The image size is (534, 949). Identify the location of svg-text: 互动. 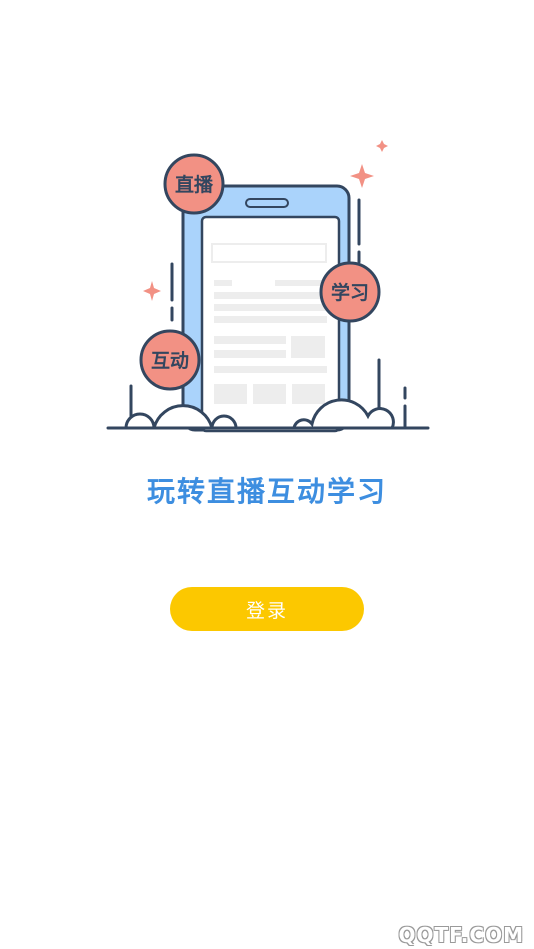
(170, 361).